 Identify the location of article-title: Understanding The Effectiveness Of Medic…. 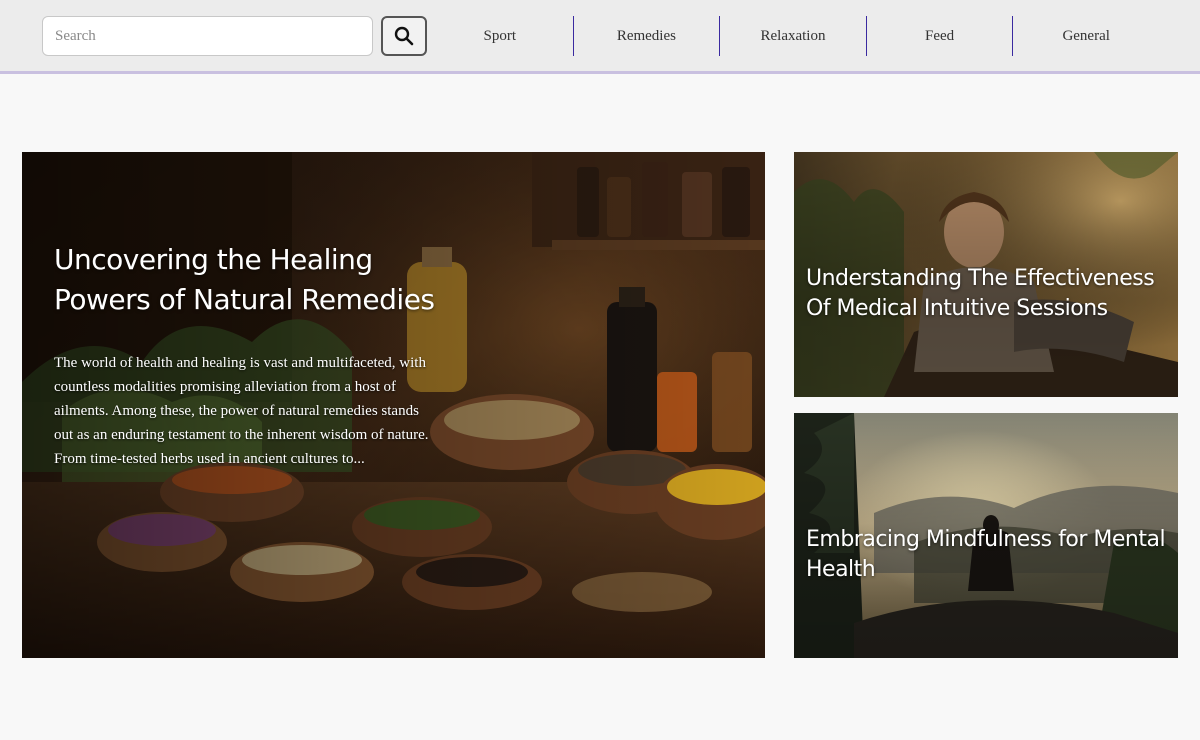
(988, 294).